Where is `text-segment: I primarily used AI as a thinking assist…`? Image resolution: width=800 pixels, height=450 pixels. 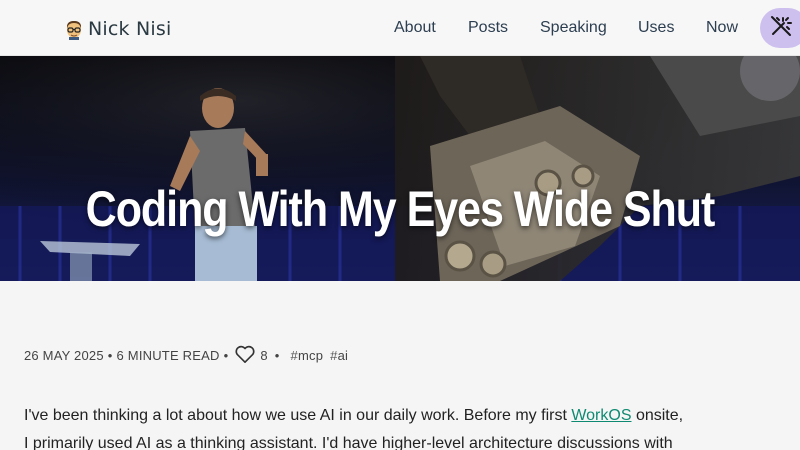 text-segment: I primarily used AI as a thinking assist… is located at coordinates (348, 442).